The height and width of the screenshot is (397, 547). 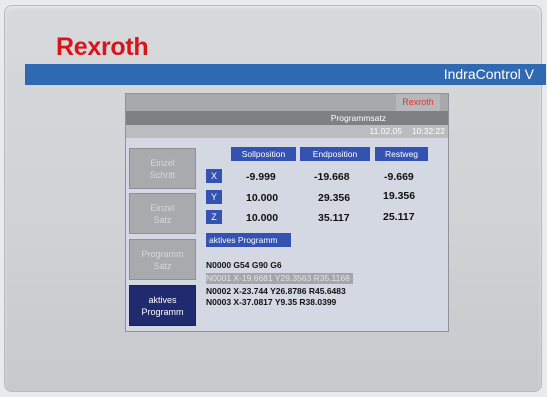 What do you see at coordinates (428, 131) in the screenshot?
I see `status-time: 10:32:22` at bounding box center [428, 131].